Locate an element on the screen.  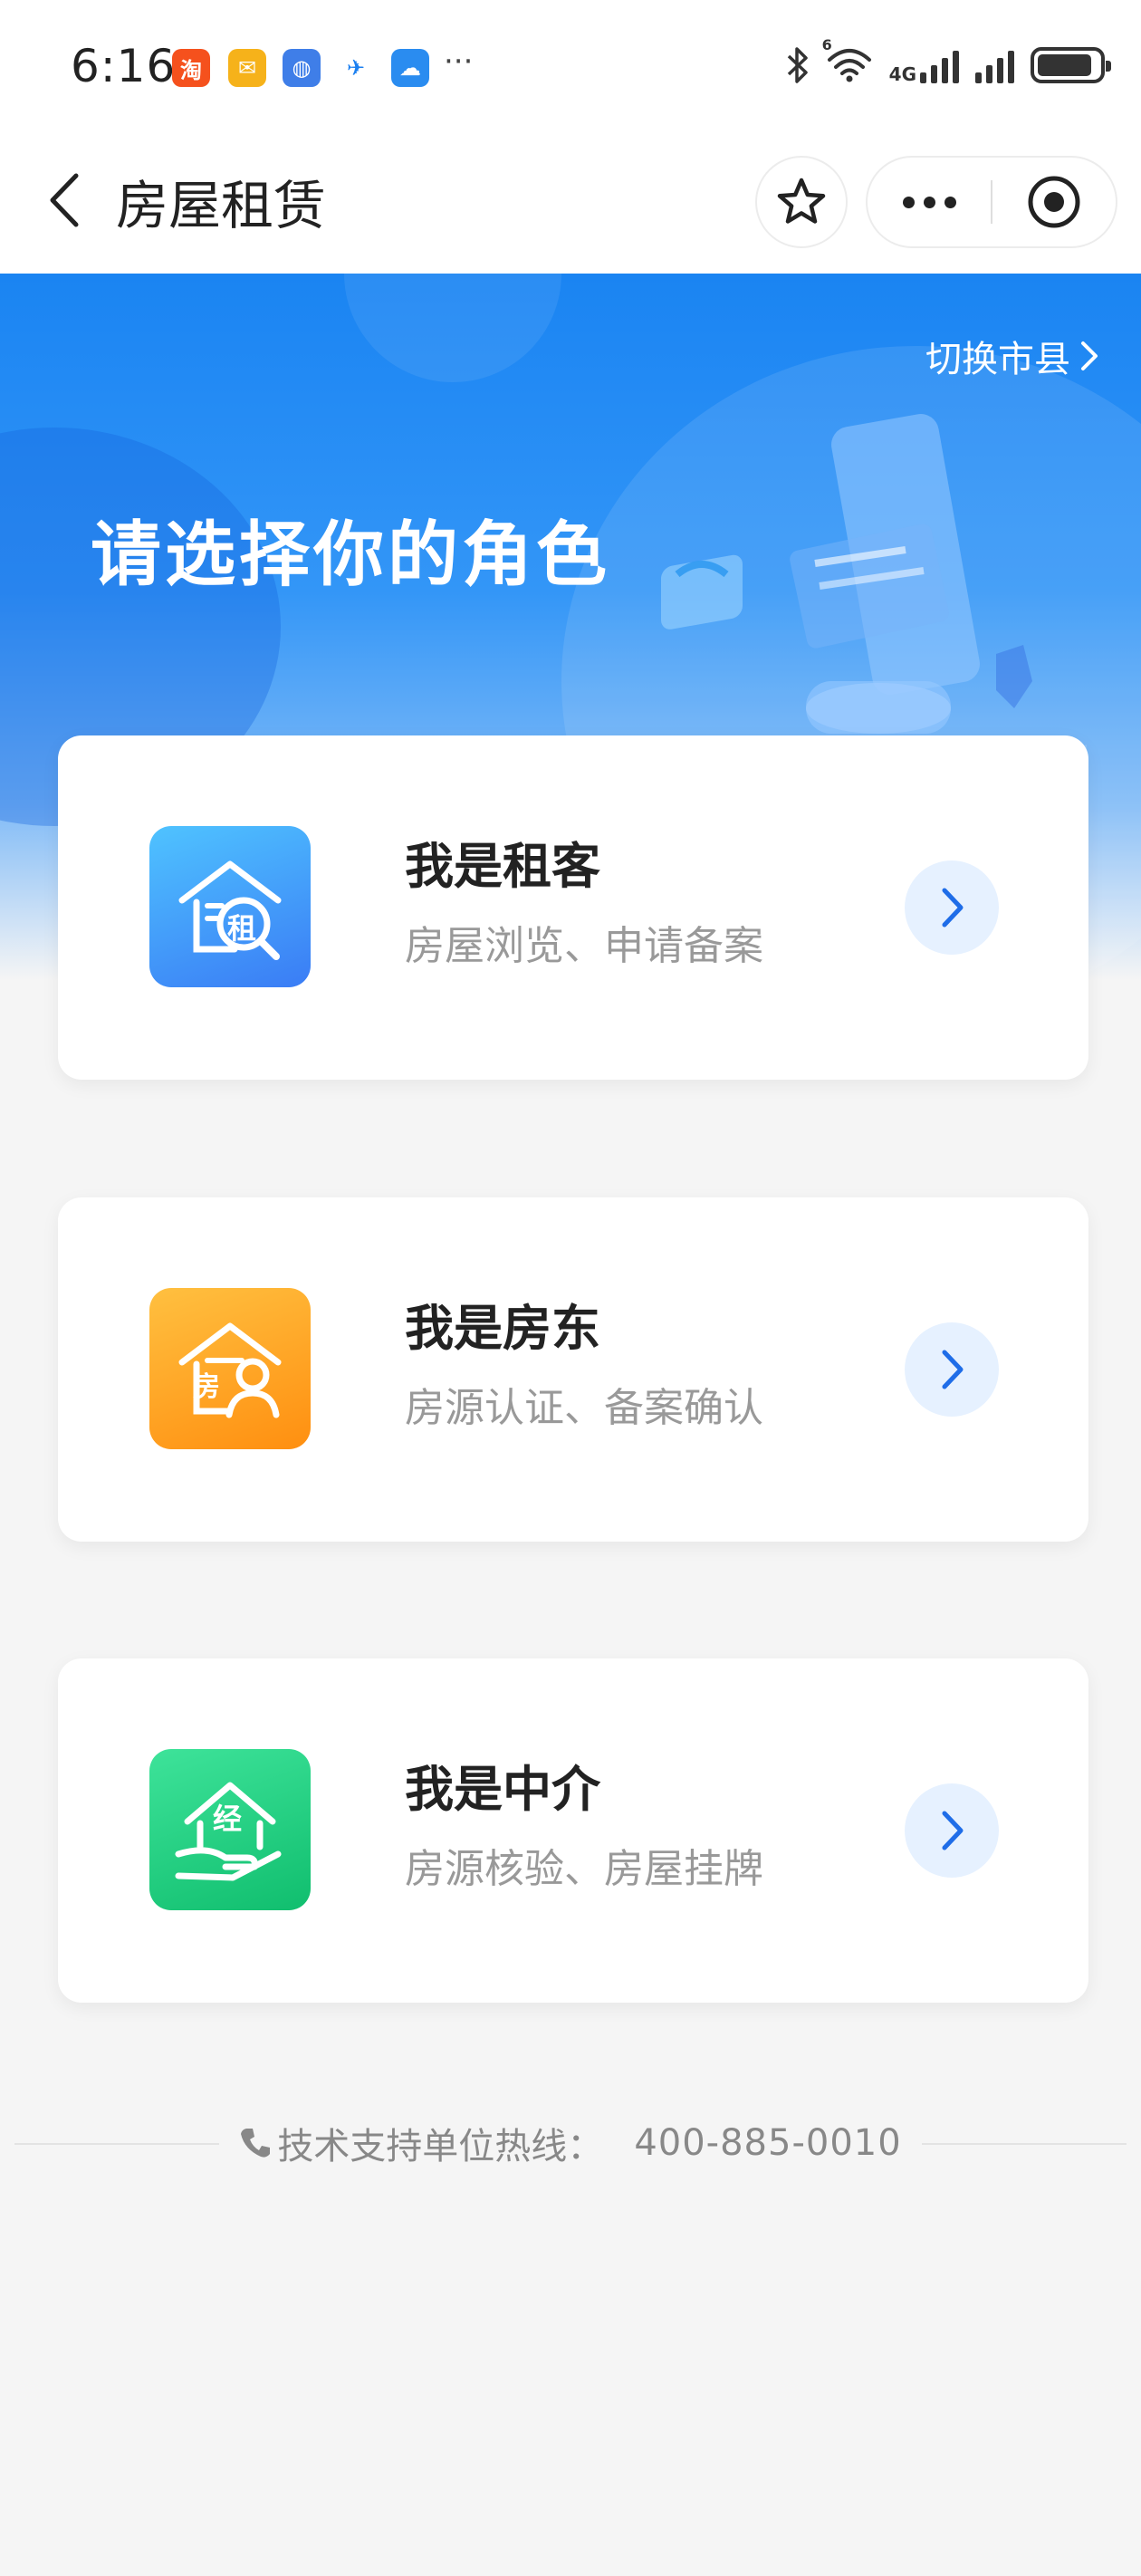
landlord-house-person-icon: 房 is located at coordinates (230, 1368).